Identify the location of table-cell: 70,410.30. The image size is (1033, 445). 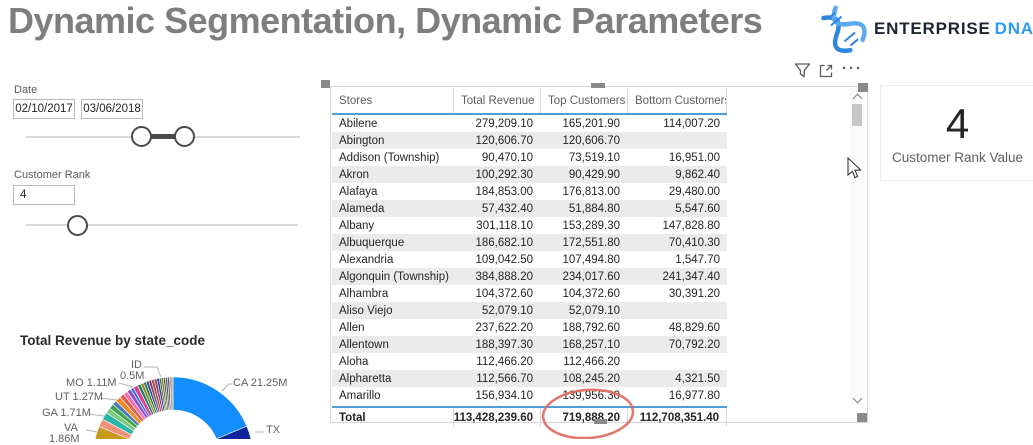
(677, 243).